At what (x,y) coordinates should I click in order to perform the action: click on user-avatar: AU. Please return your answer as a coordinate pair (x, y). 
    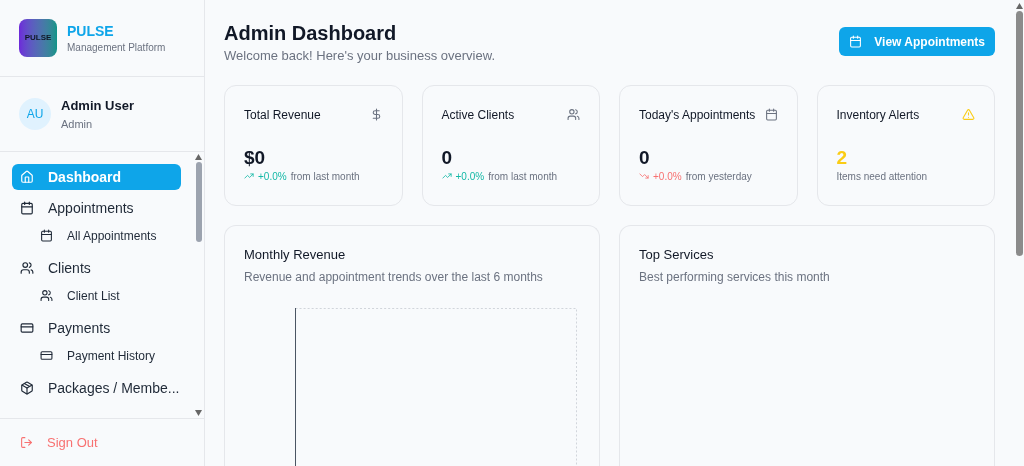
    Looking at the image, I should click on (35, 114).